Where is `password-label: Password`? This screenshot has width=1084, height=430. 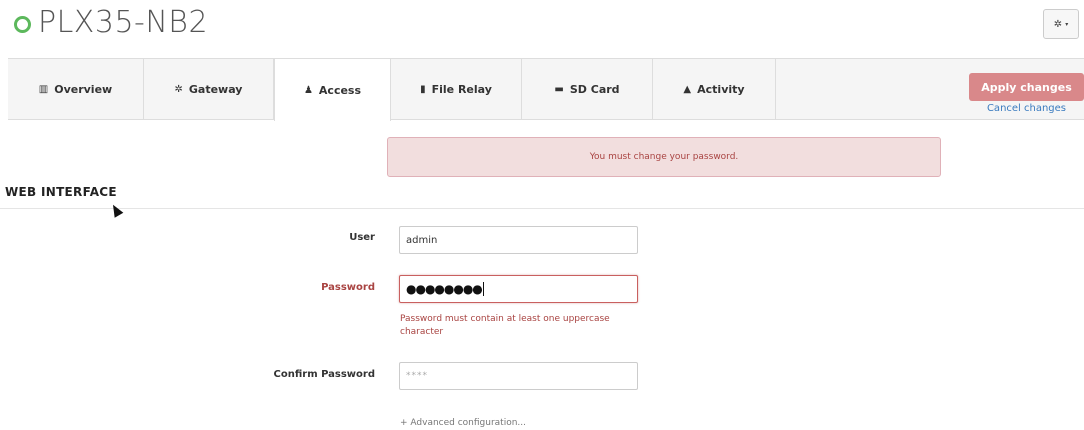 password-label: Password is located at coordinates (348, 287).